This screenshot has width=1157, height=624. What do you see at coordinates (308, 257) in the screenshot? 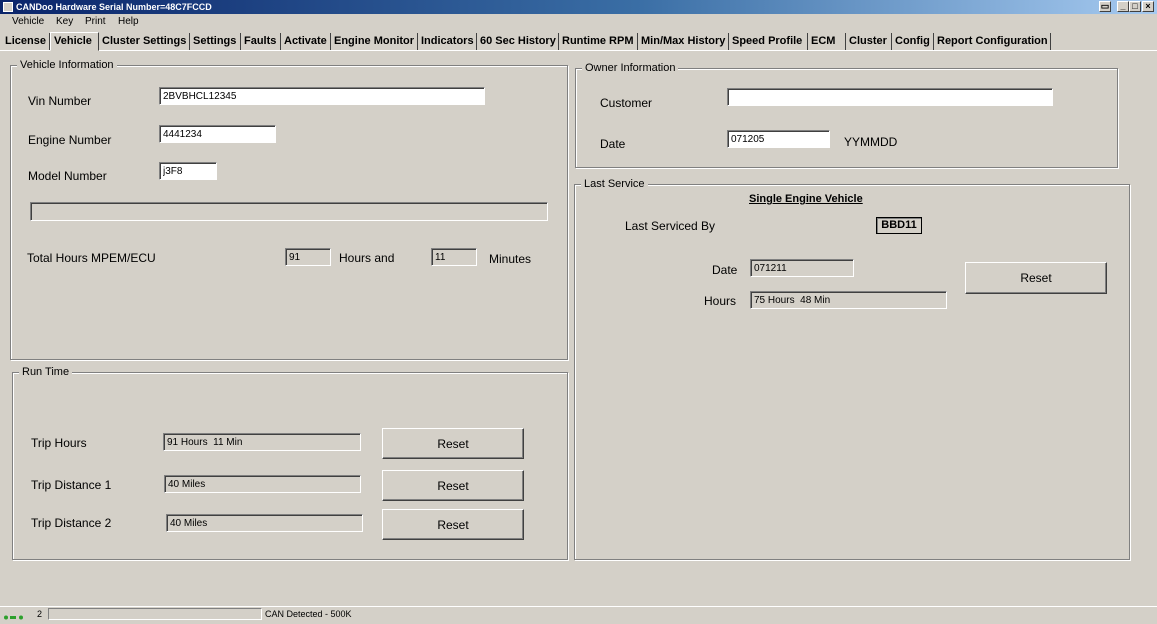
I see `total-hours-value` at bounding box center [308, 257].